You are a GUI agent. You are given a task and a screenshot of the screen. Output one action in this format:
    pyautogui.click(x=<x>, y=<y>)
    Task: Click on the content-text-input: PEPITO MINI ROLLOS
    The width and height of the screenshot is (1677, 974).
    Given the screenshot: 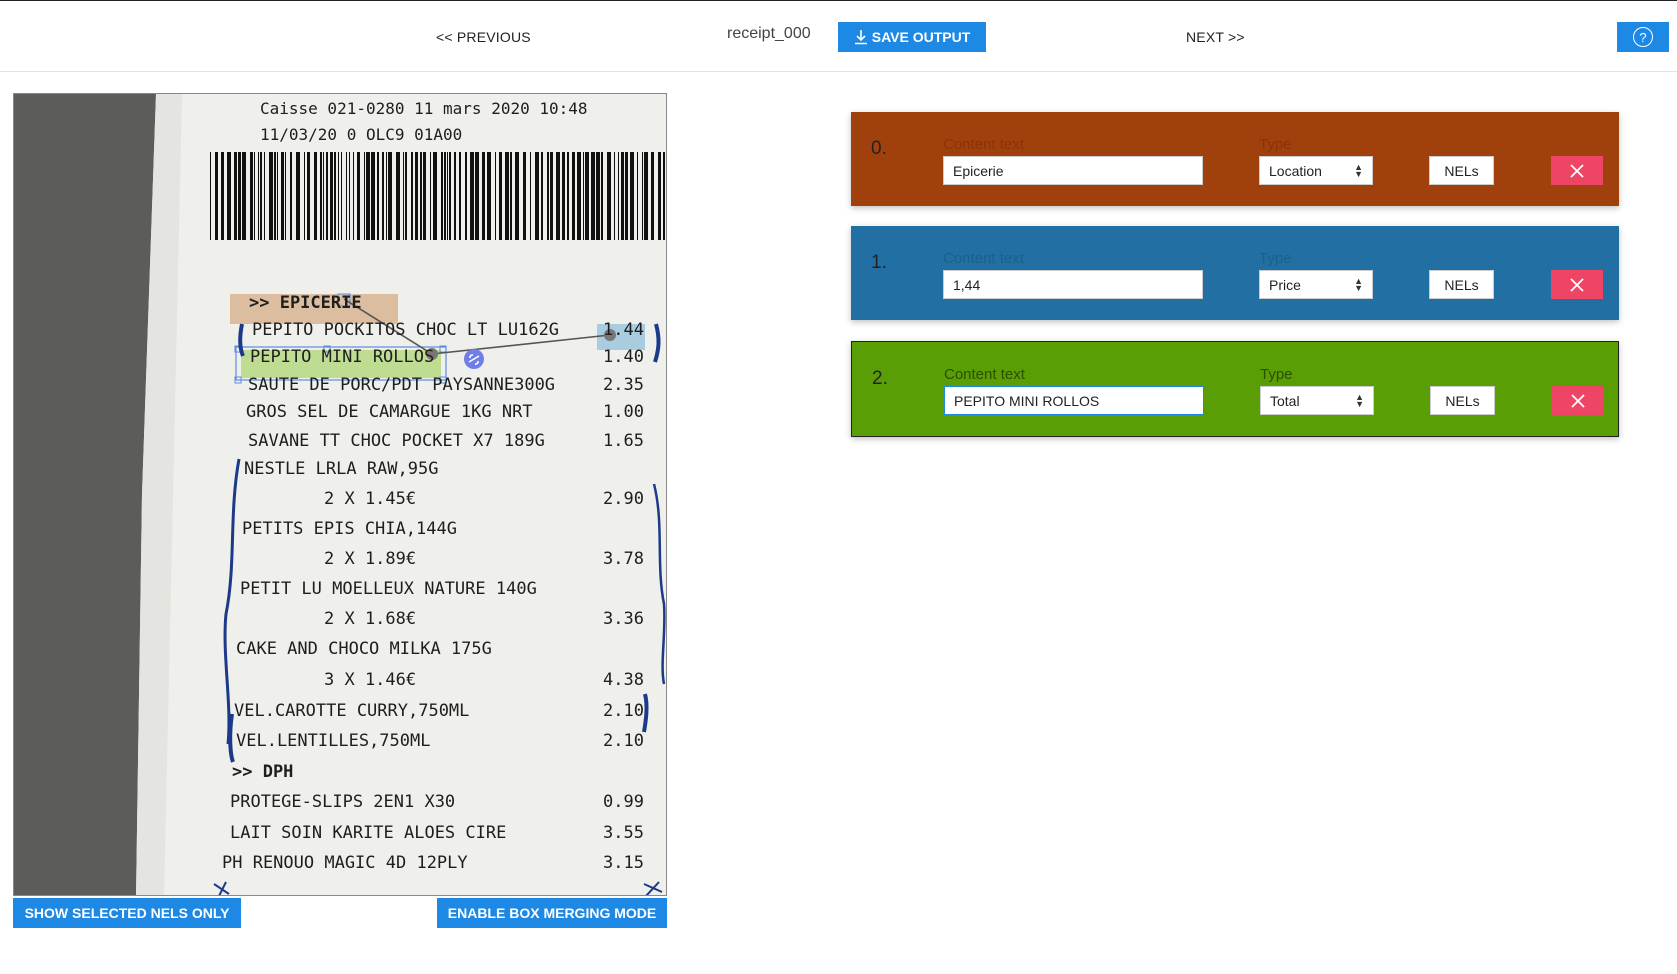 What is the action you would take?
    pyautogui.click(x=1074, y=400)
    